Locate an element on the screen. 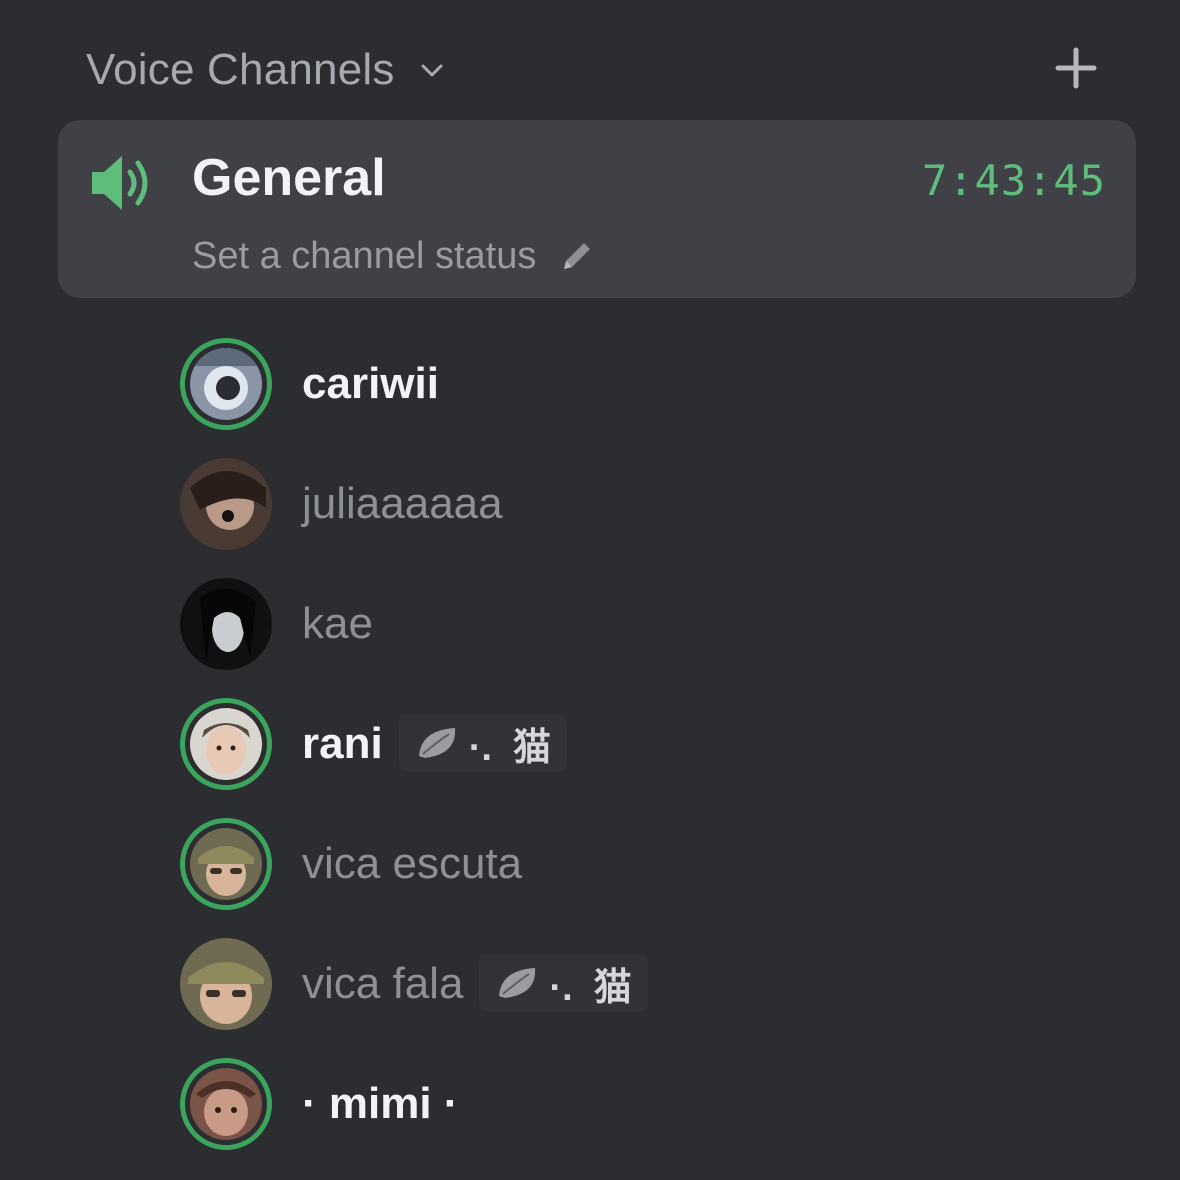 This screenshot has height=1180, width=1180. voice-member-6: · mimi · is located at coordinates (660, 1118).